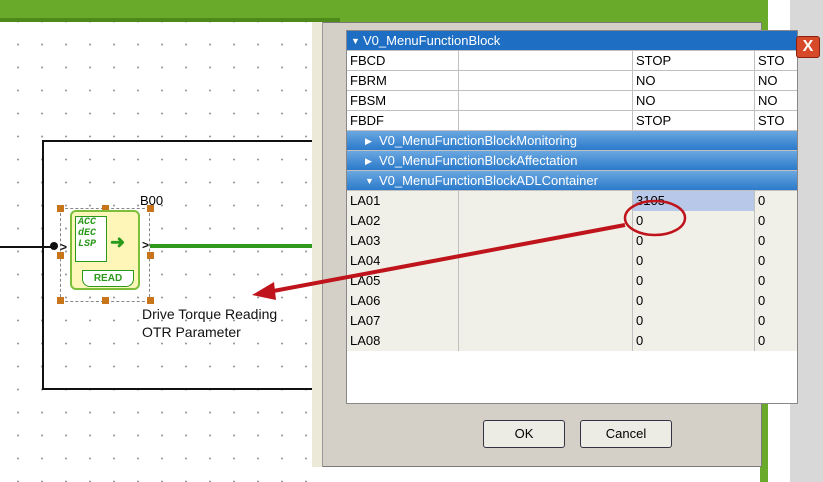 The height and width of the screenshot is (482, 823). I want to click on input-port-icon: >, so click(63, 247).